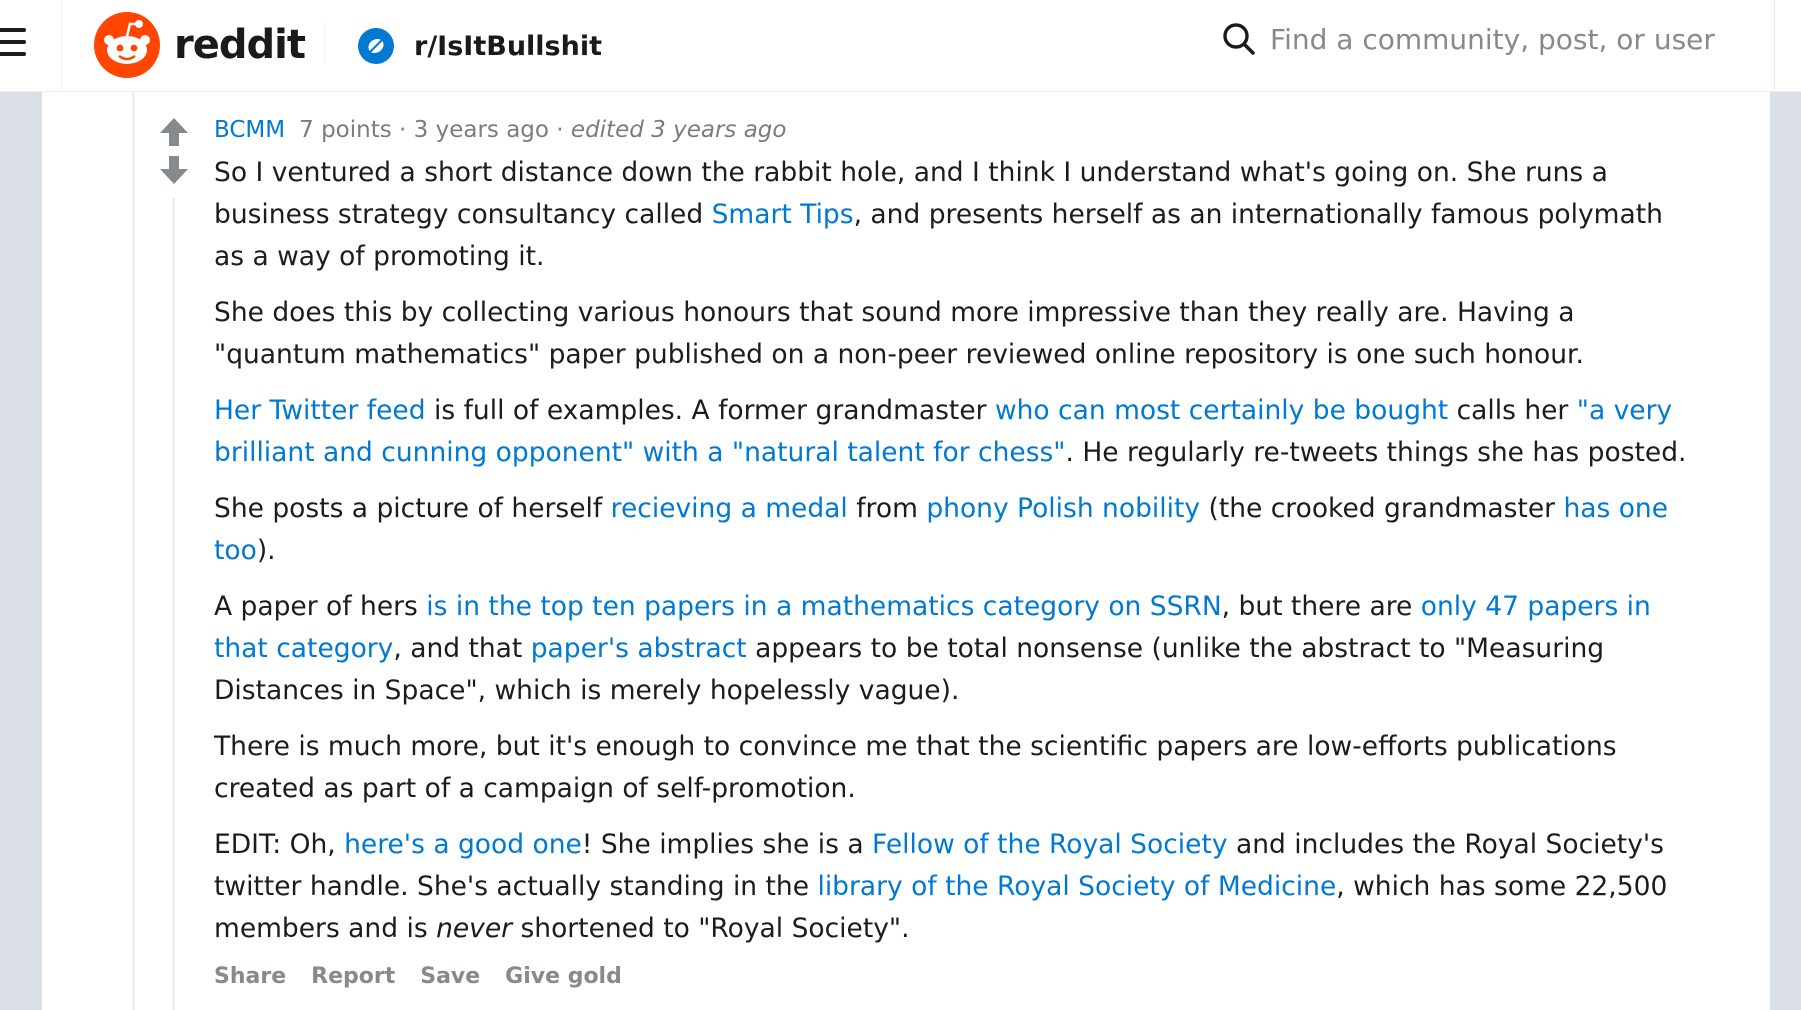 The width and height of the screenshot is (1801, 1010). What do you see at coordinates (729, 508) in the screenshot?
I see `link-medal: recieving a medal` at bounding box center [729, 508].